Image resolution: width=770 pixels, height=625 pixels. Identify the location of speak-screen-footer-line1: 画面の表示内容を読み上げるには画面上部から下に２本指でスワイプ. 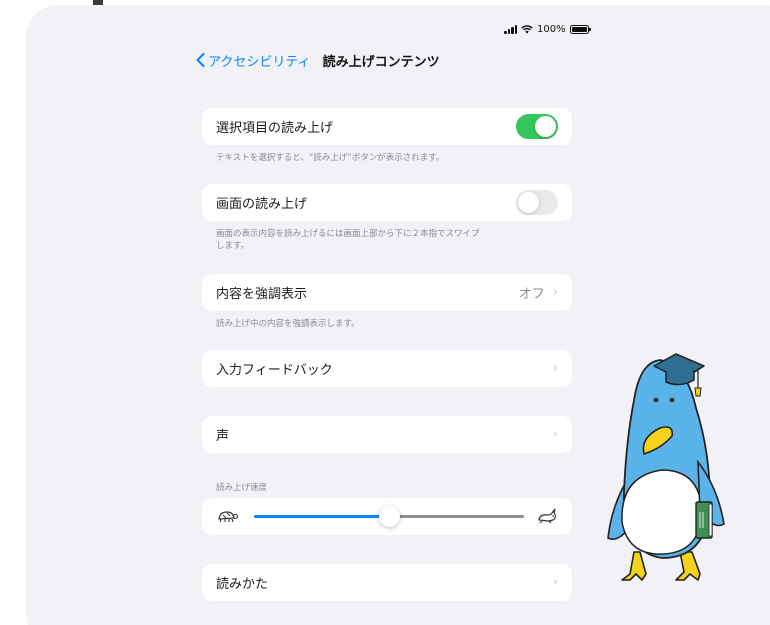
(348, 234).